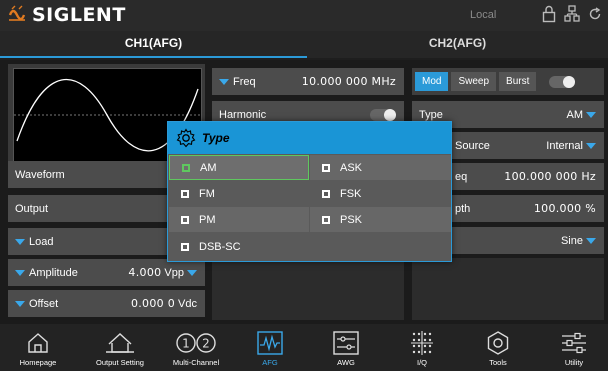 This screenshot has height=371, width=608. I want to click on nav-iq: I/Q, so click(422, 347).